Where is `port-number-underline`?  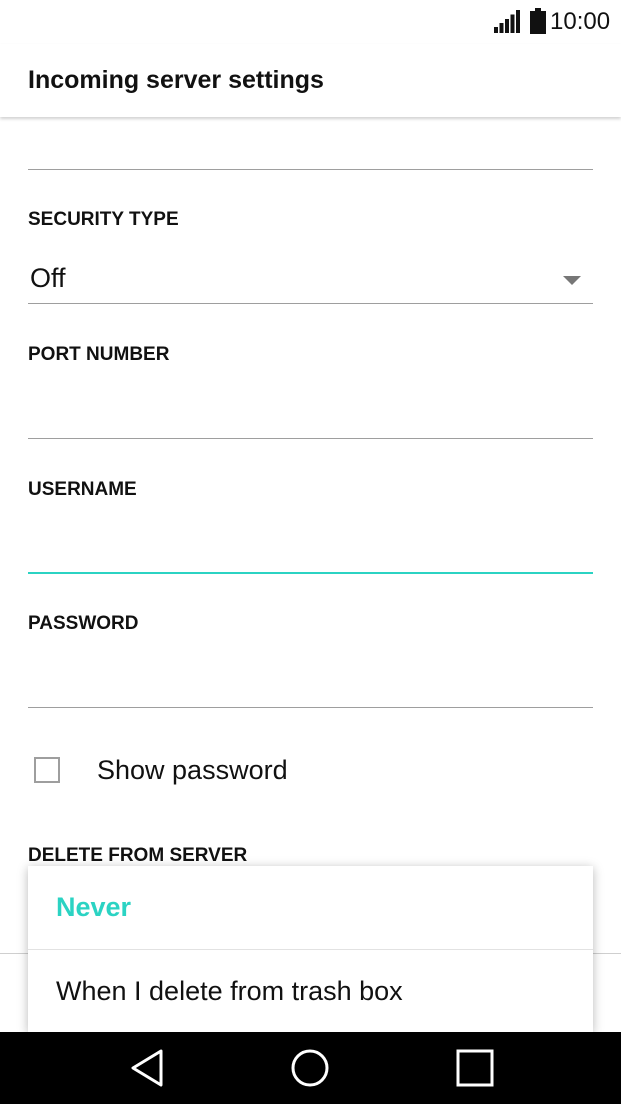
port-number-underline is located at coordinates (310, 438).